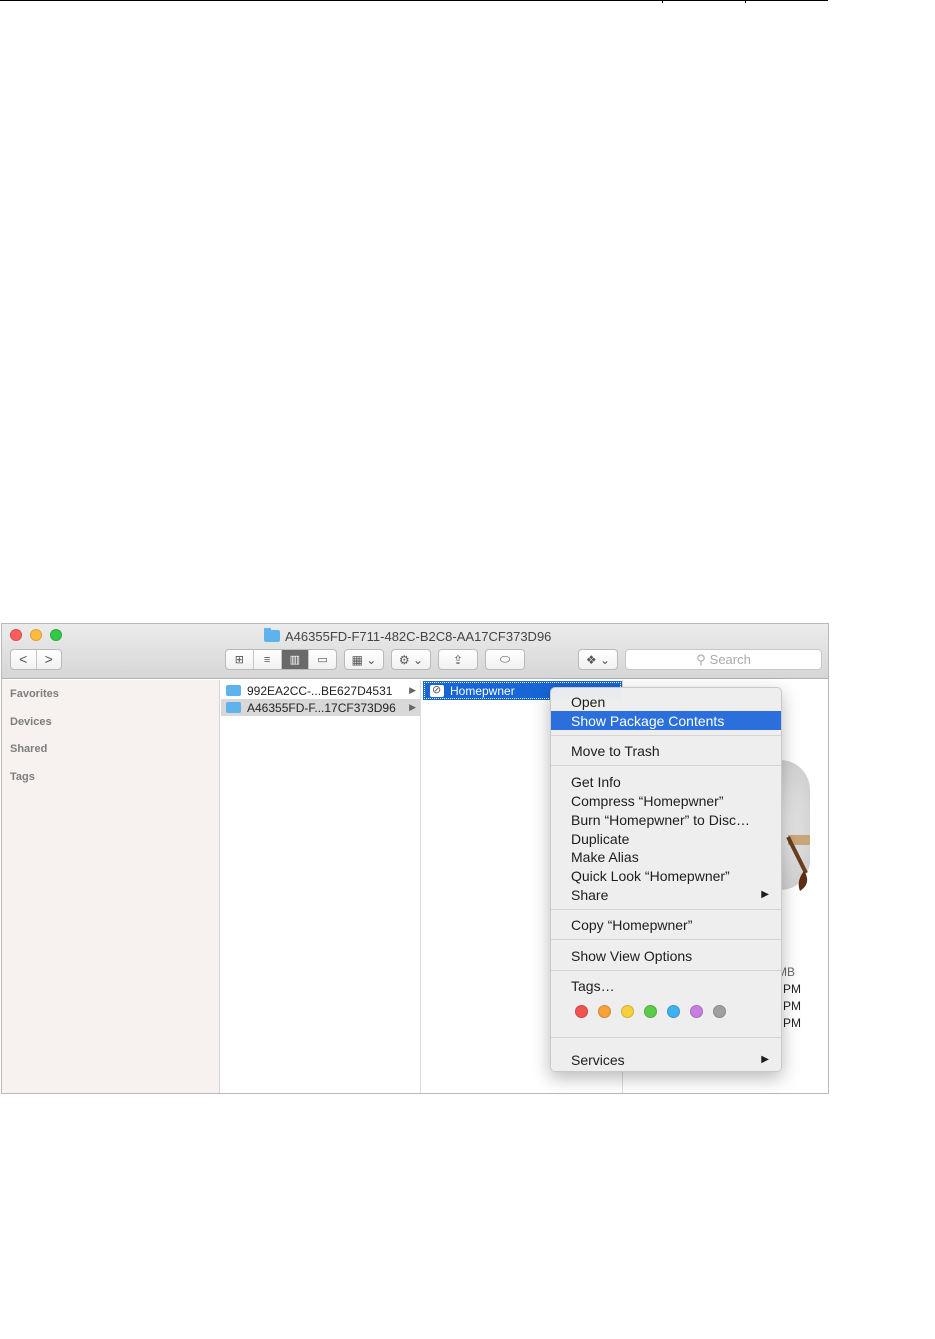 The height and width of the screenshot is (1339, 935). I want to click on window-title: A46355FD-F711-482C-B2C8-AA17CF373D96, so click(407, 636).